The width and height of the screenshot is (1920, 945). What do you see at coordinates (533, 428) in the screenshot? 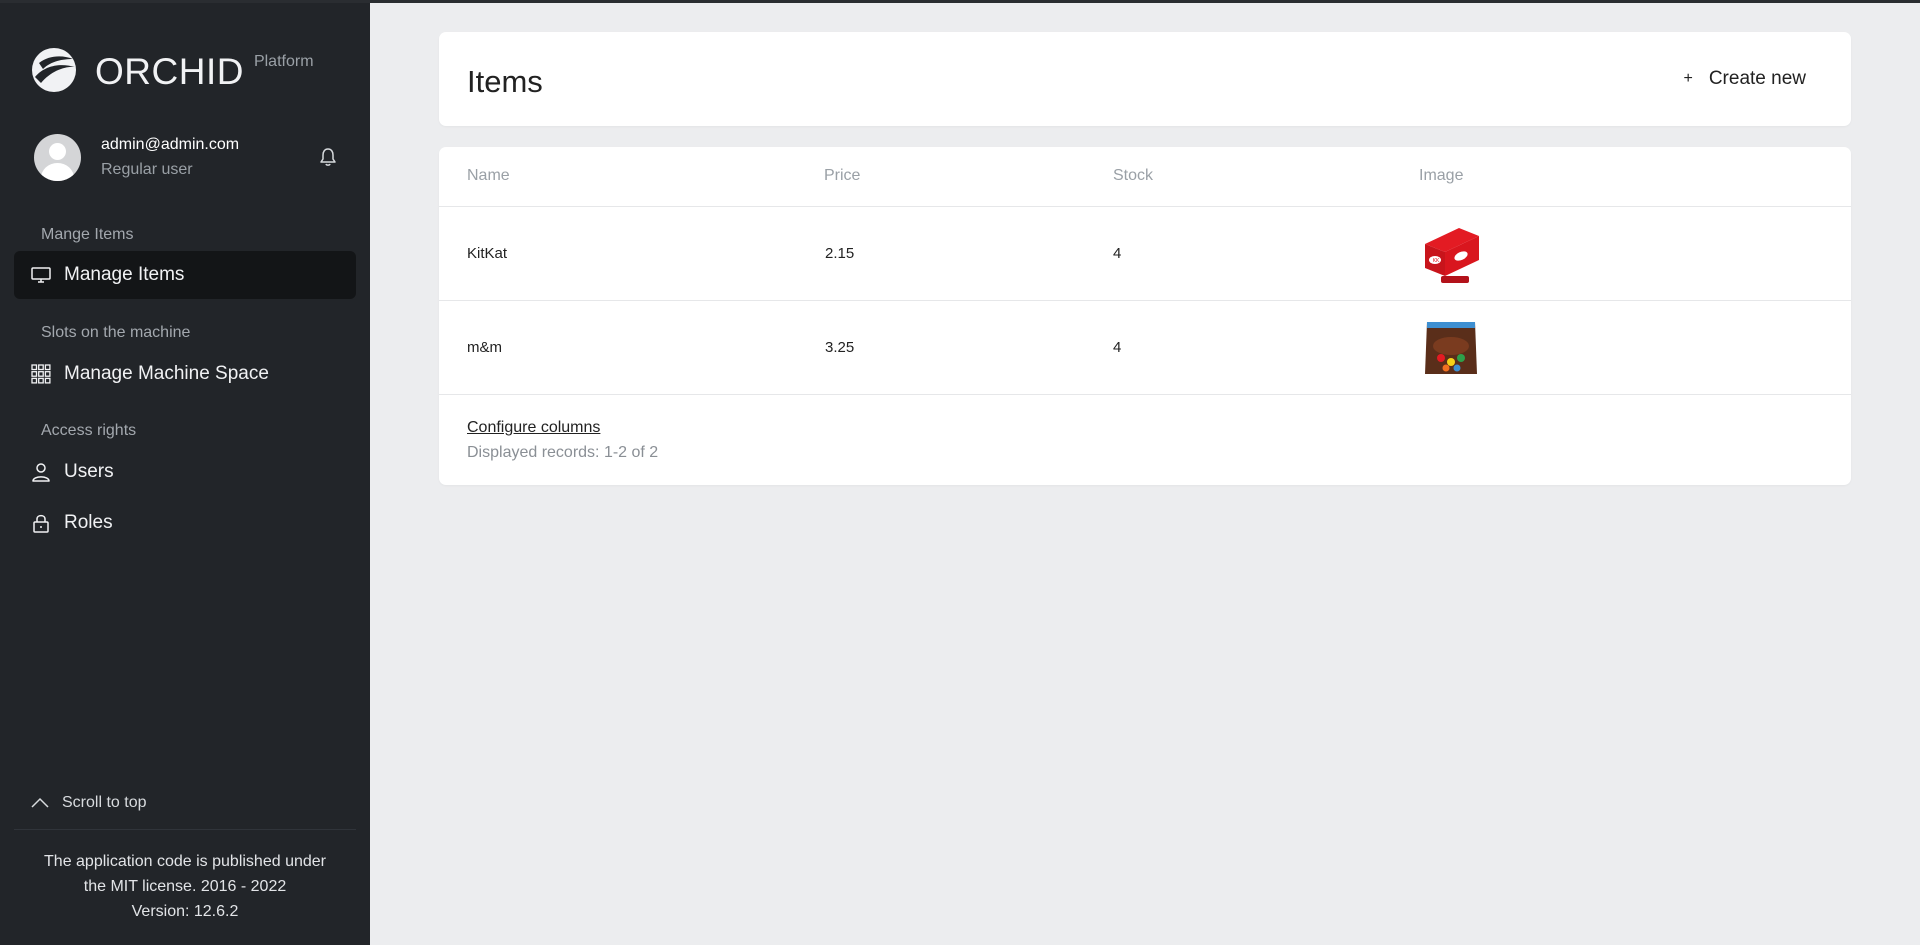
I see `configure-columns-link: Configure columns` at bounding box center [533, 428].